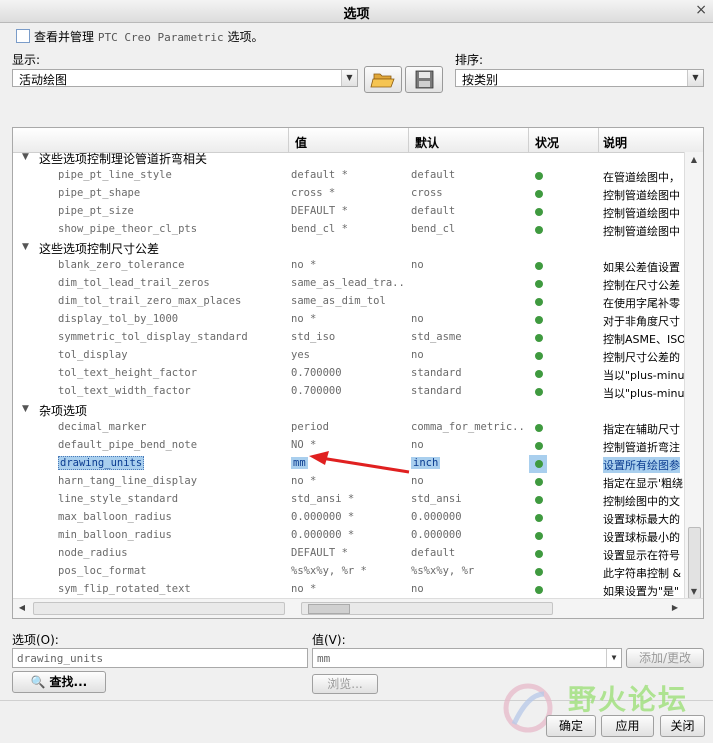  Describe the element at coordinates (436, 535) in the screenshot. I see `cell-default: 0.000000` at that location.